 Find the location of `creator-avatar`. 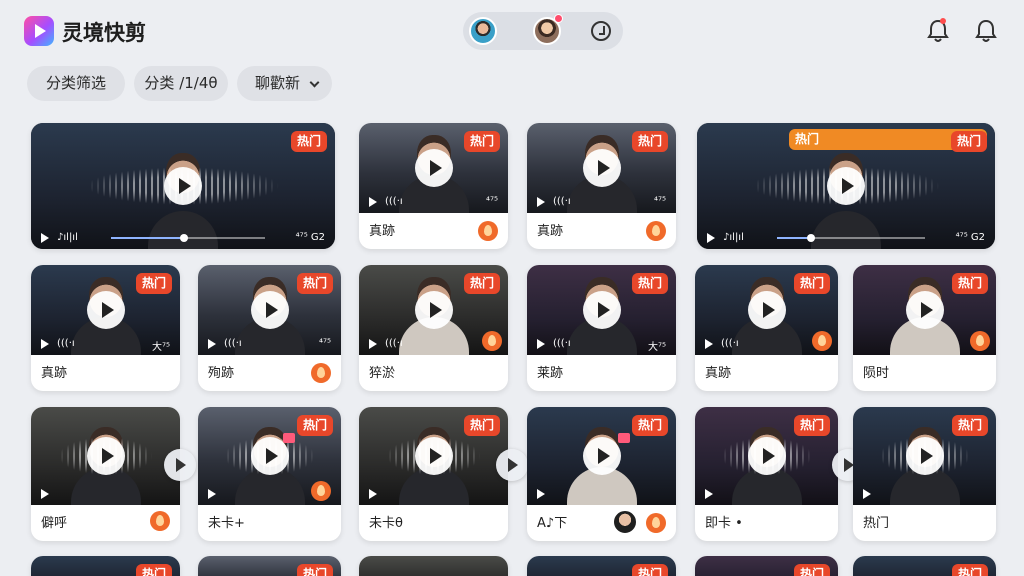

creator-avatar is located at coordinates (625, 522).